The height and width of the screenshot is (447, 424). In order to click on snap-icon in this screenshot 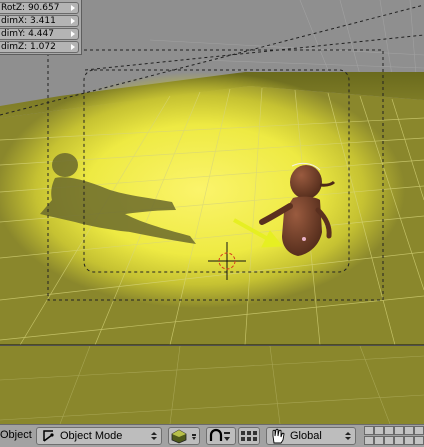, I will do `click(249, 436)`.